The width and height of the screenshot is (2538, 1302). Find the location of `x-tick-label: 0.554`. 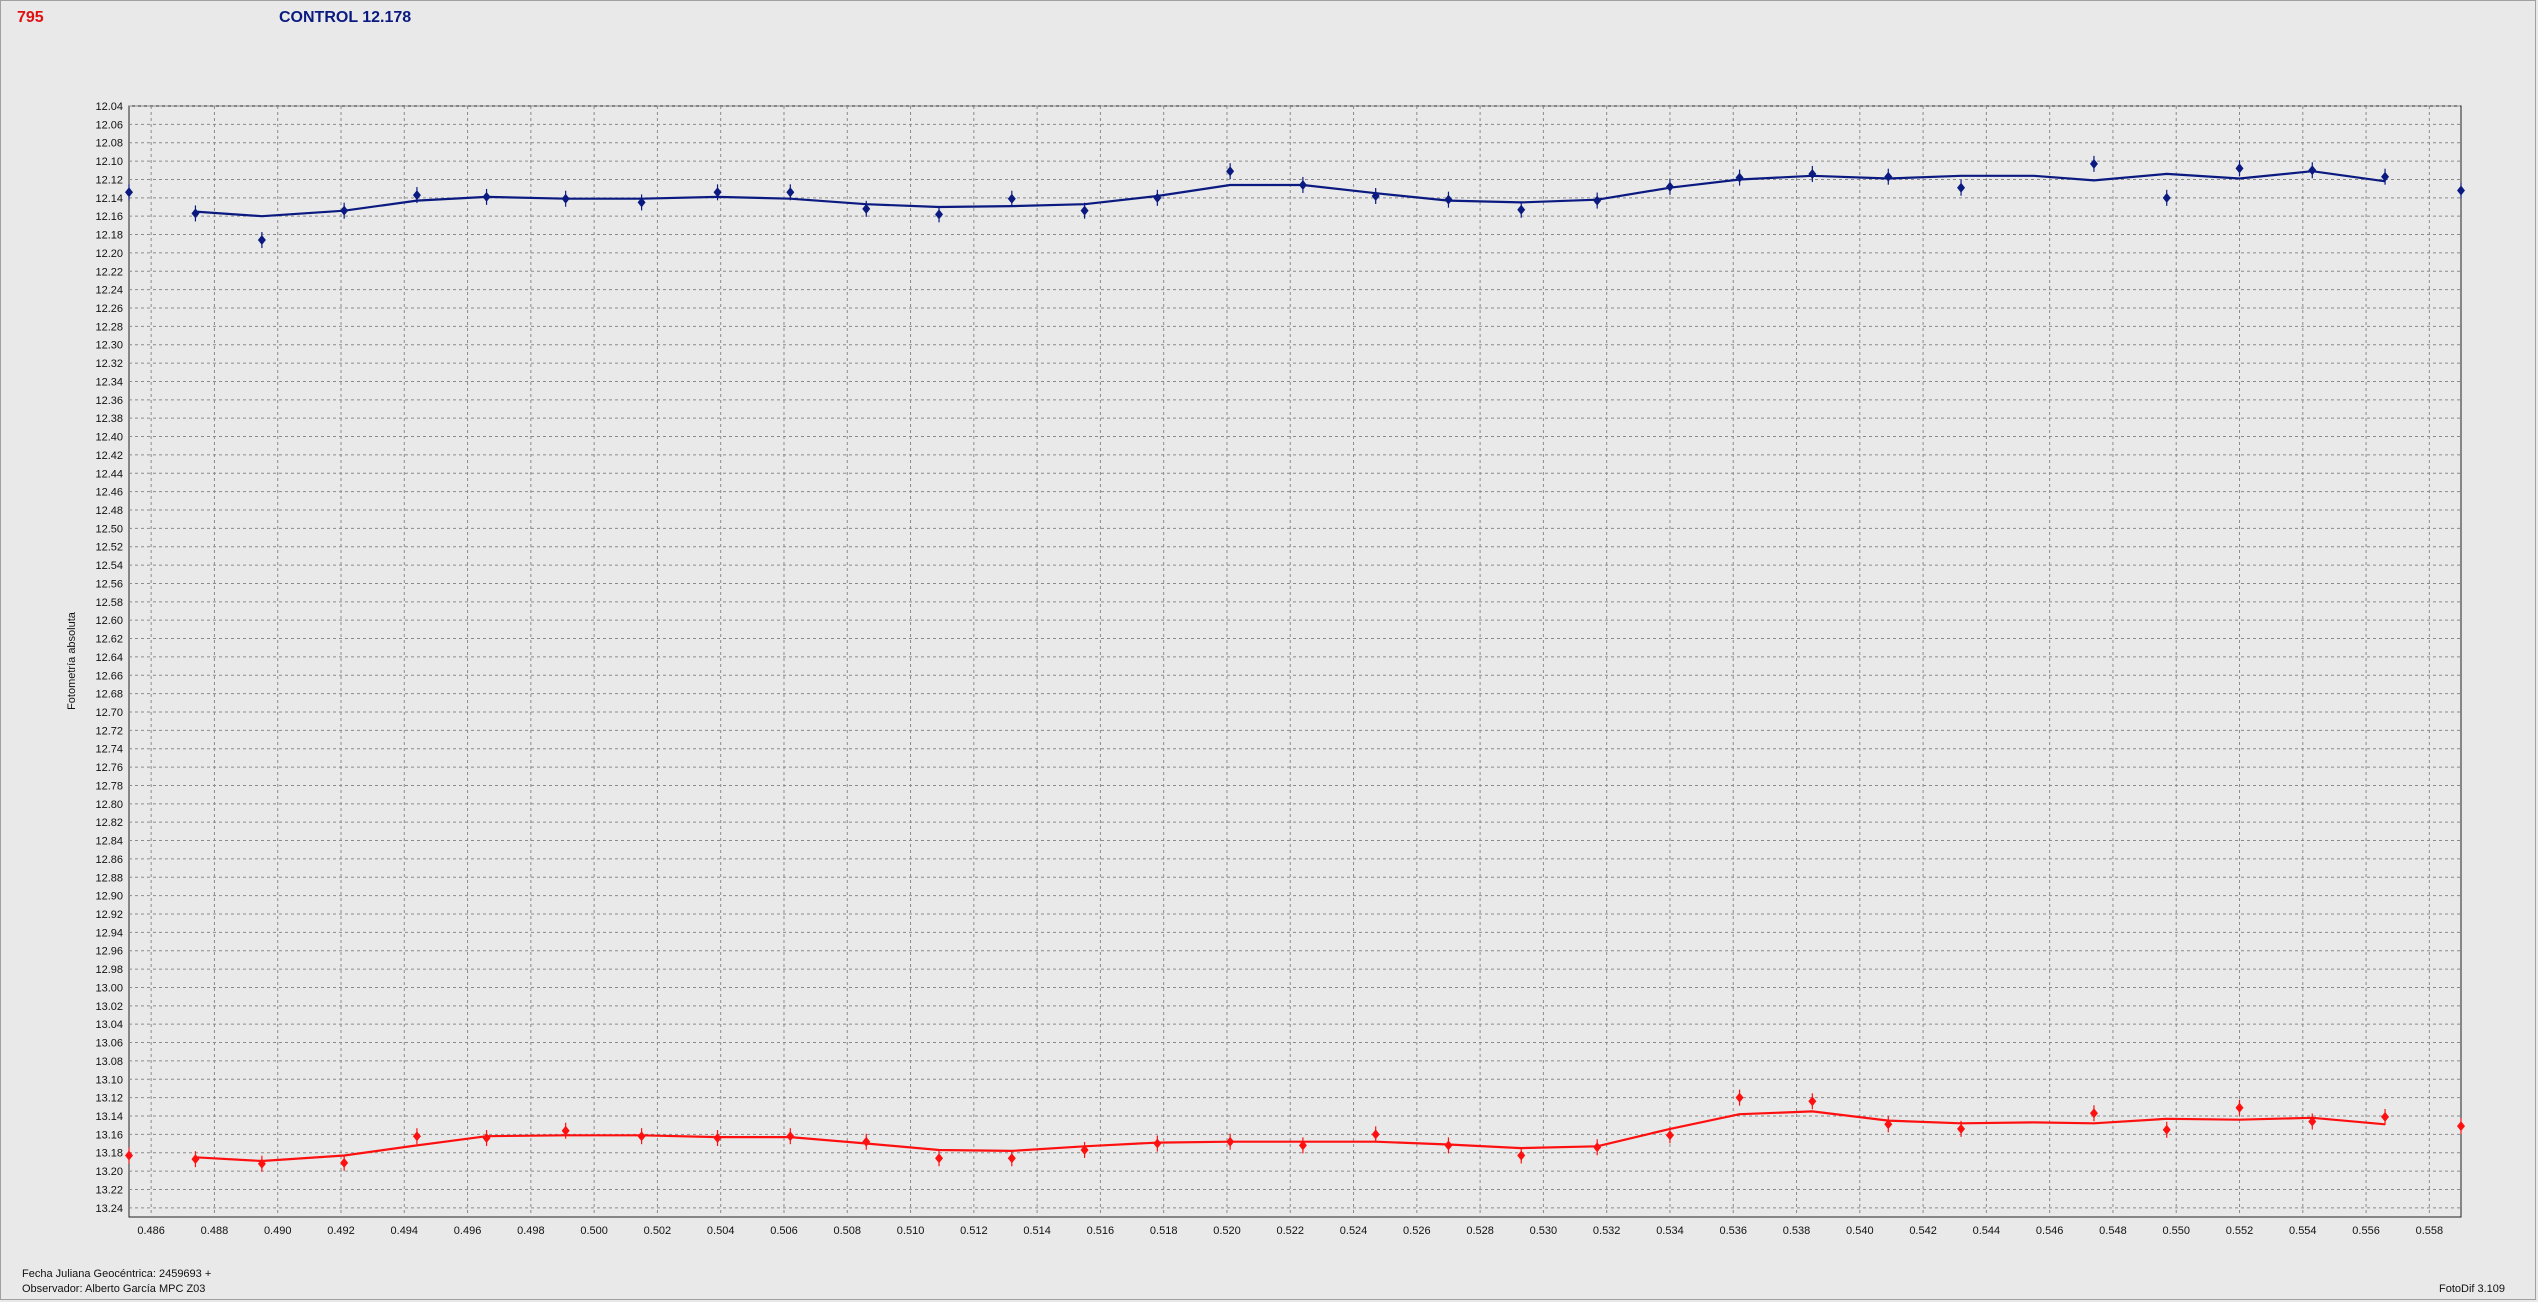

x-tick-label: 0.554 is located at coordinates (2303, 1231).